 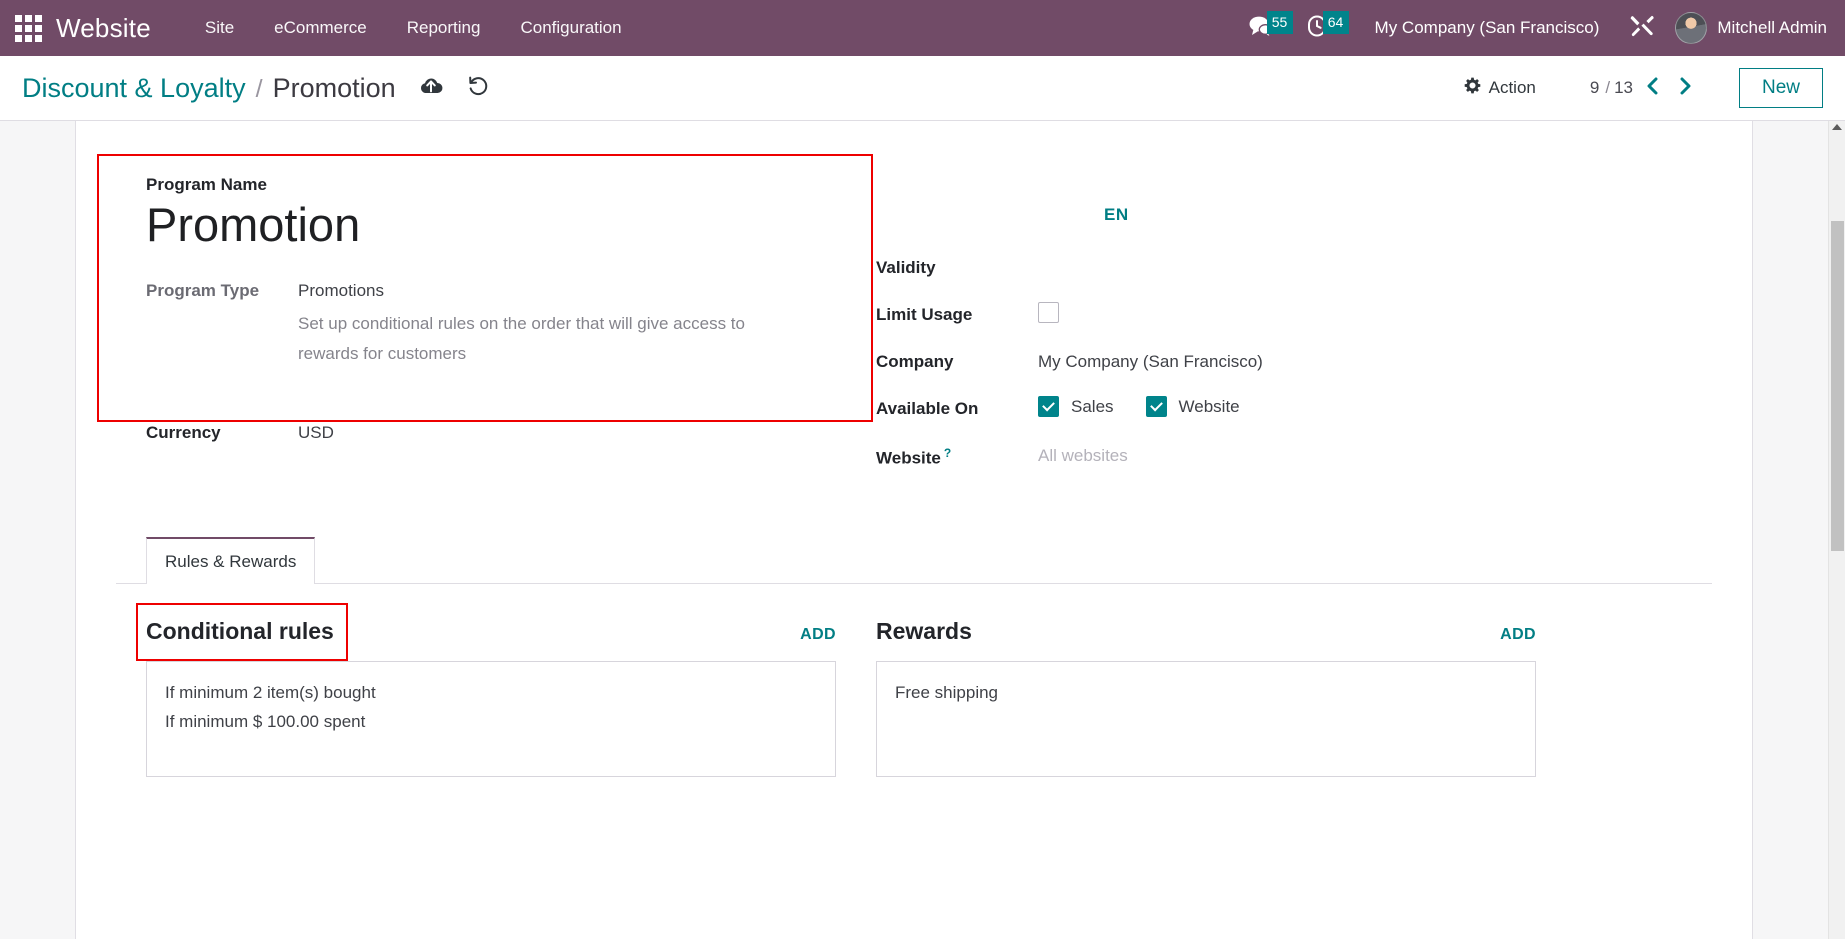 I want to click on translation-language-badge: EN, so click(x=1116, y=215).